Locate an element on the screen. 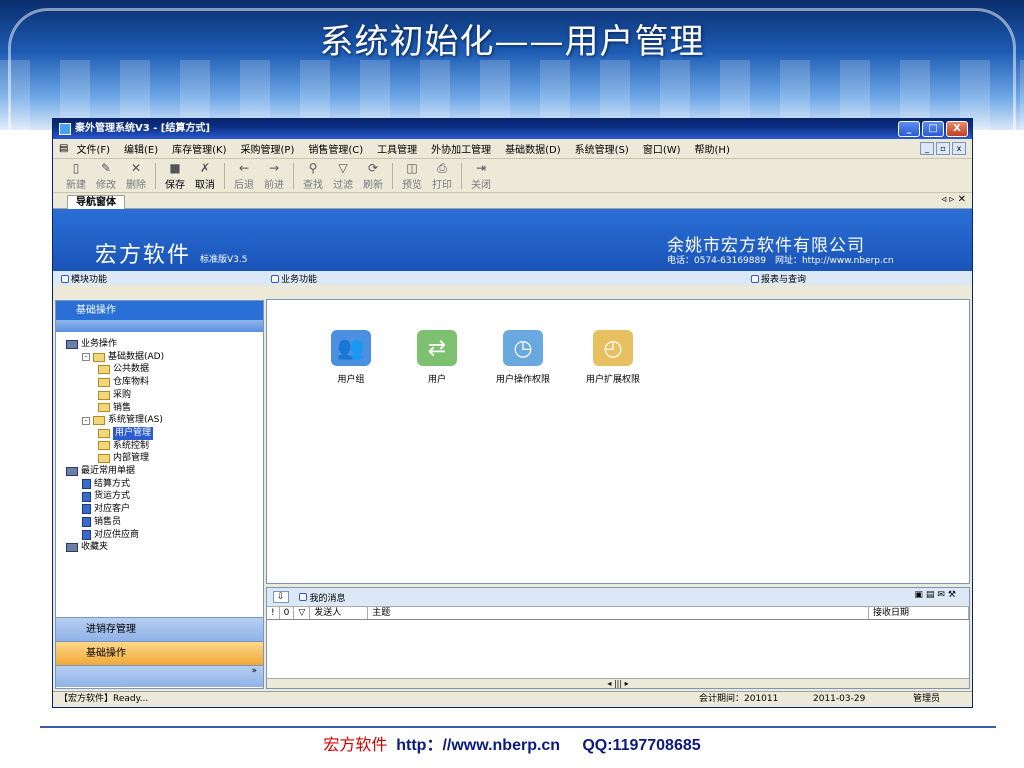 The width and height of the screenshot is (1024, 768). function-user-group: 👥 用户组 is located at coordinates (351, 357).